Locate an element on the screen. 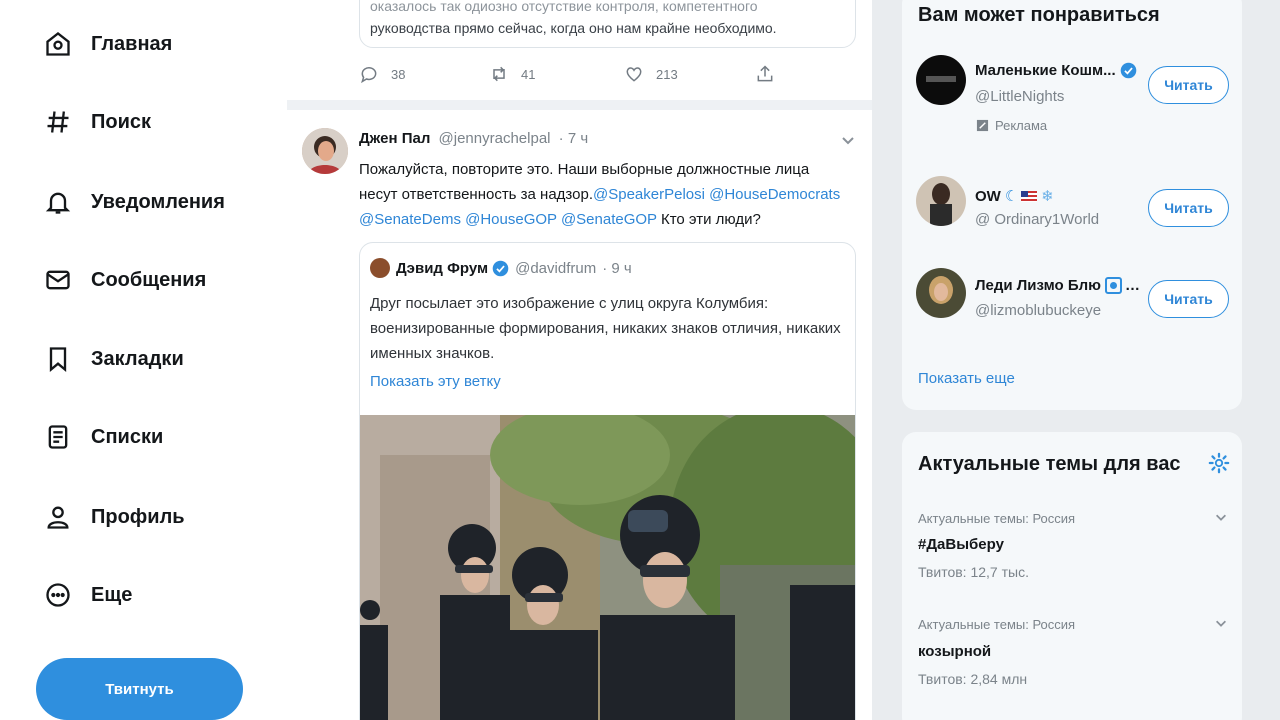  circle-badge-icon is located at coordinates (1113, 285).